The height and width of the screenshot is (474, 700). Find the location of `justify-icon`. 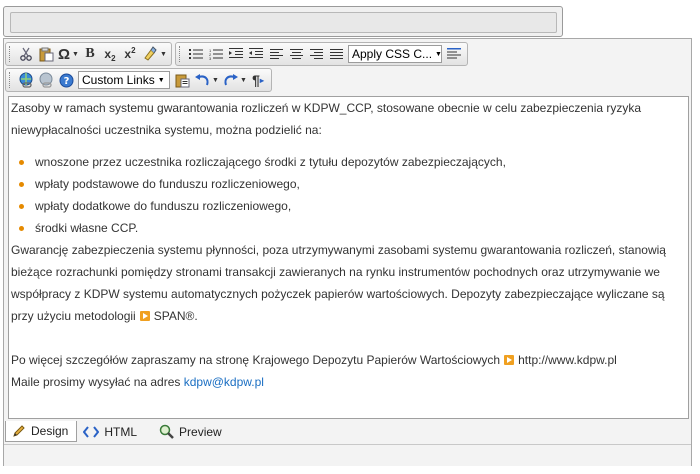

justify-icon is located at coordinates (336, 54).